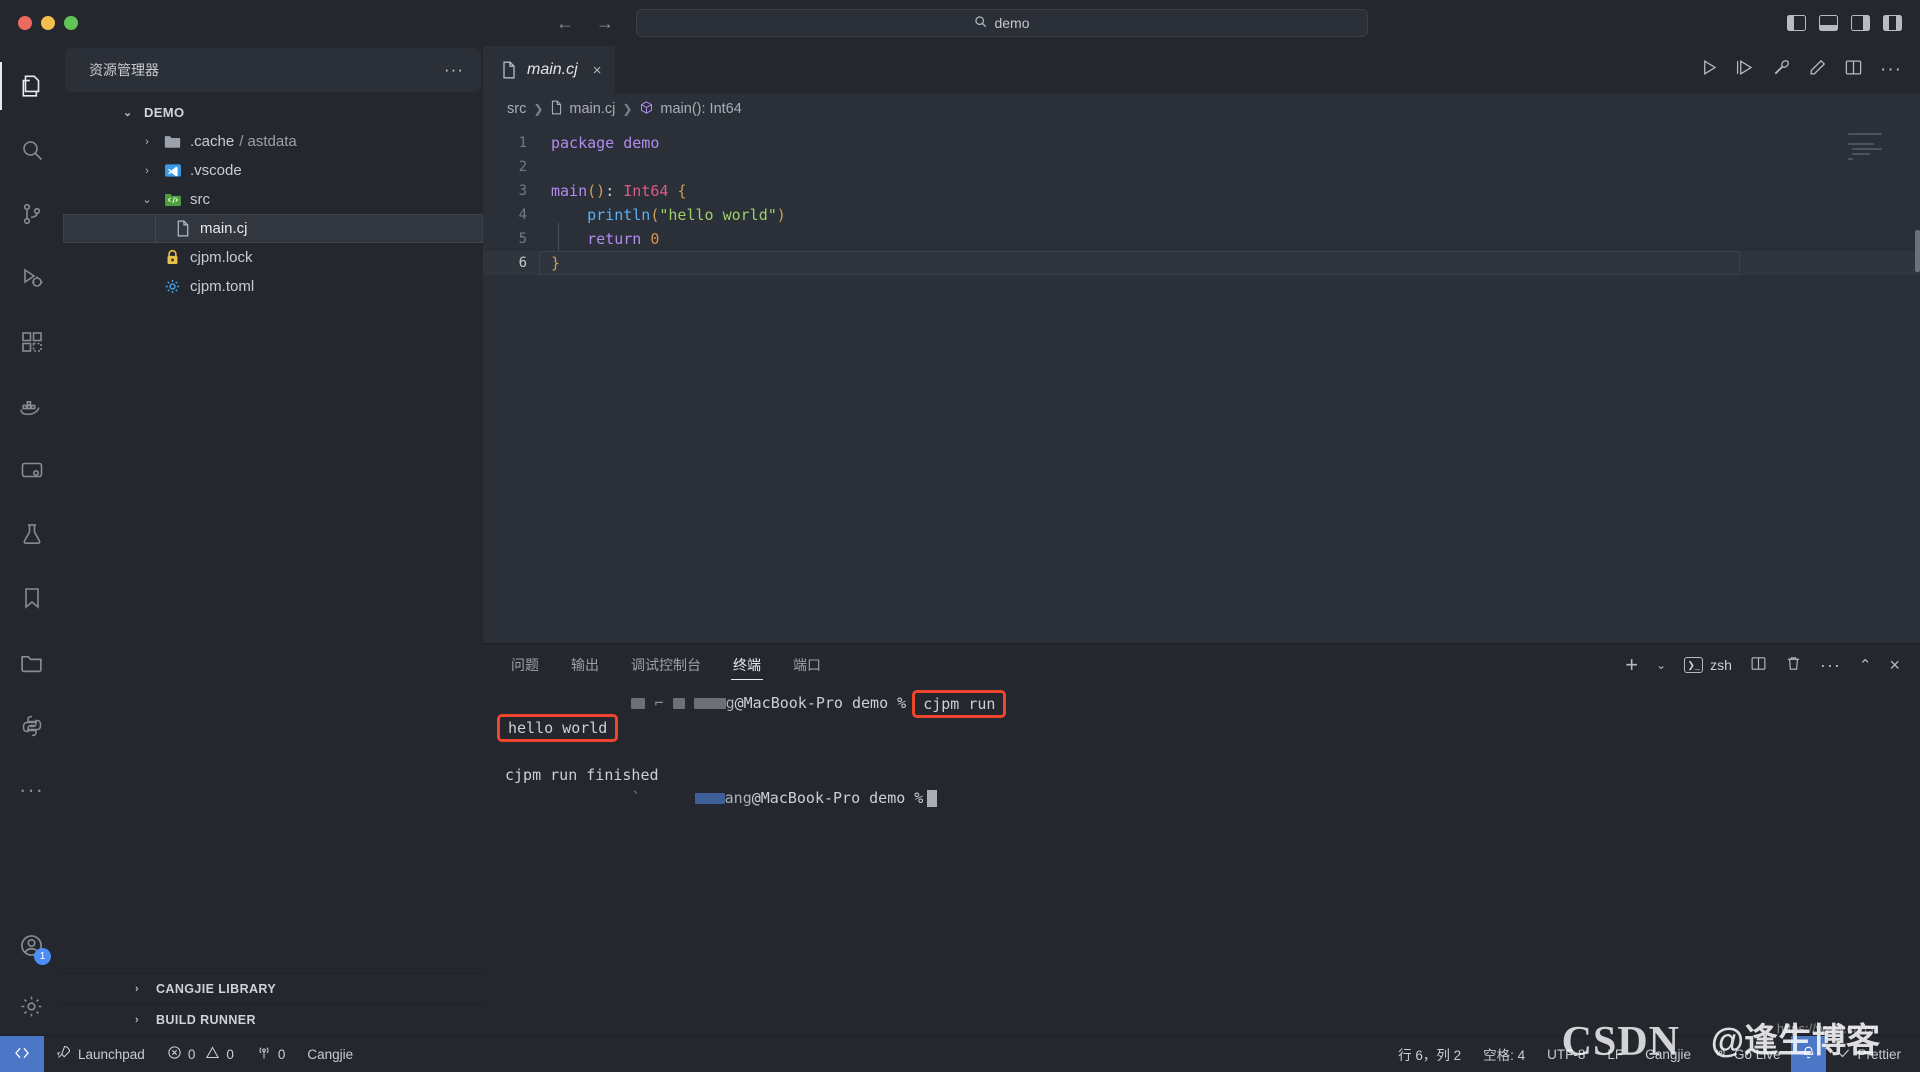  What do you see at coordinates (1429, 1054) in the screenshot?
I see `status-item-cursor-position: 行 6，列 2` at bounding box center [1429, 1054].